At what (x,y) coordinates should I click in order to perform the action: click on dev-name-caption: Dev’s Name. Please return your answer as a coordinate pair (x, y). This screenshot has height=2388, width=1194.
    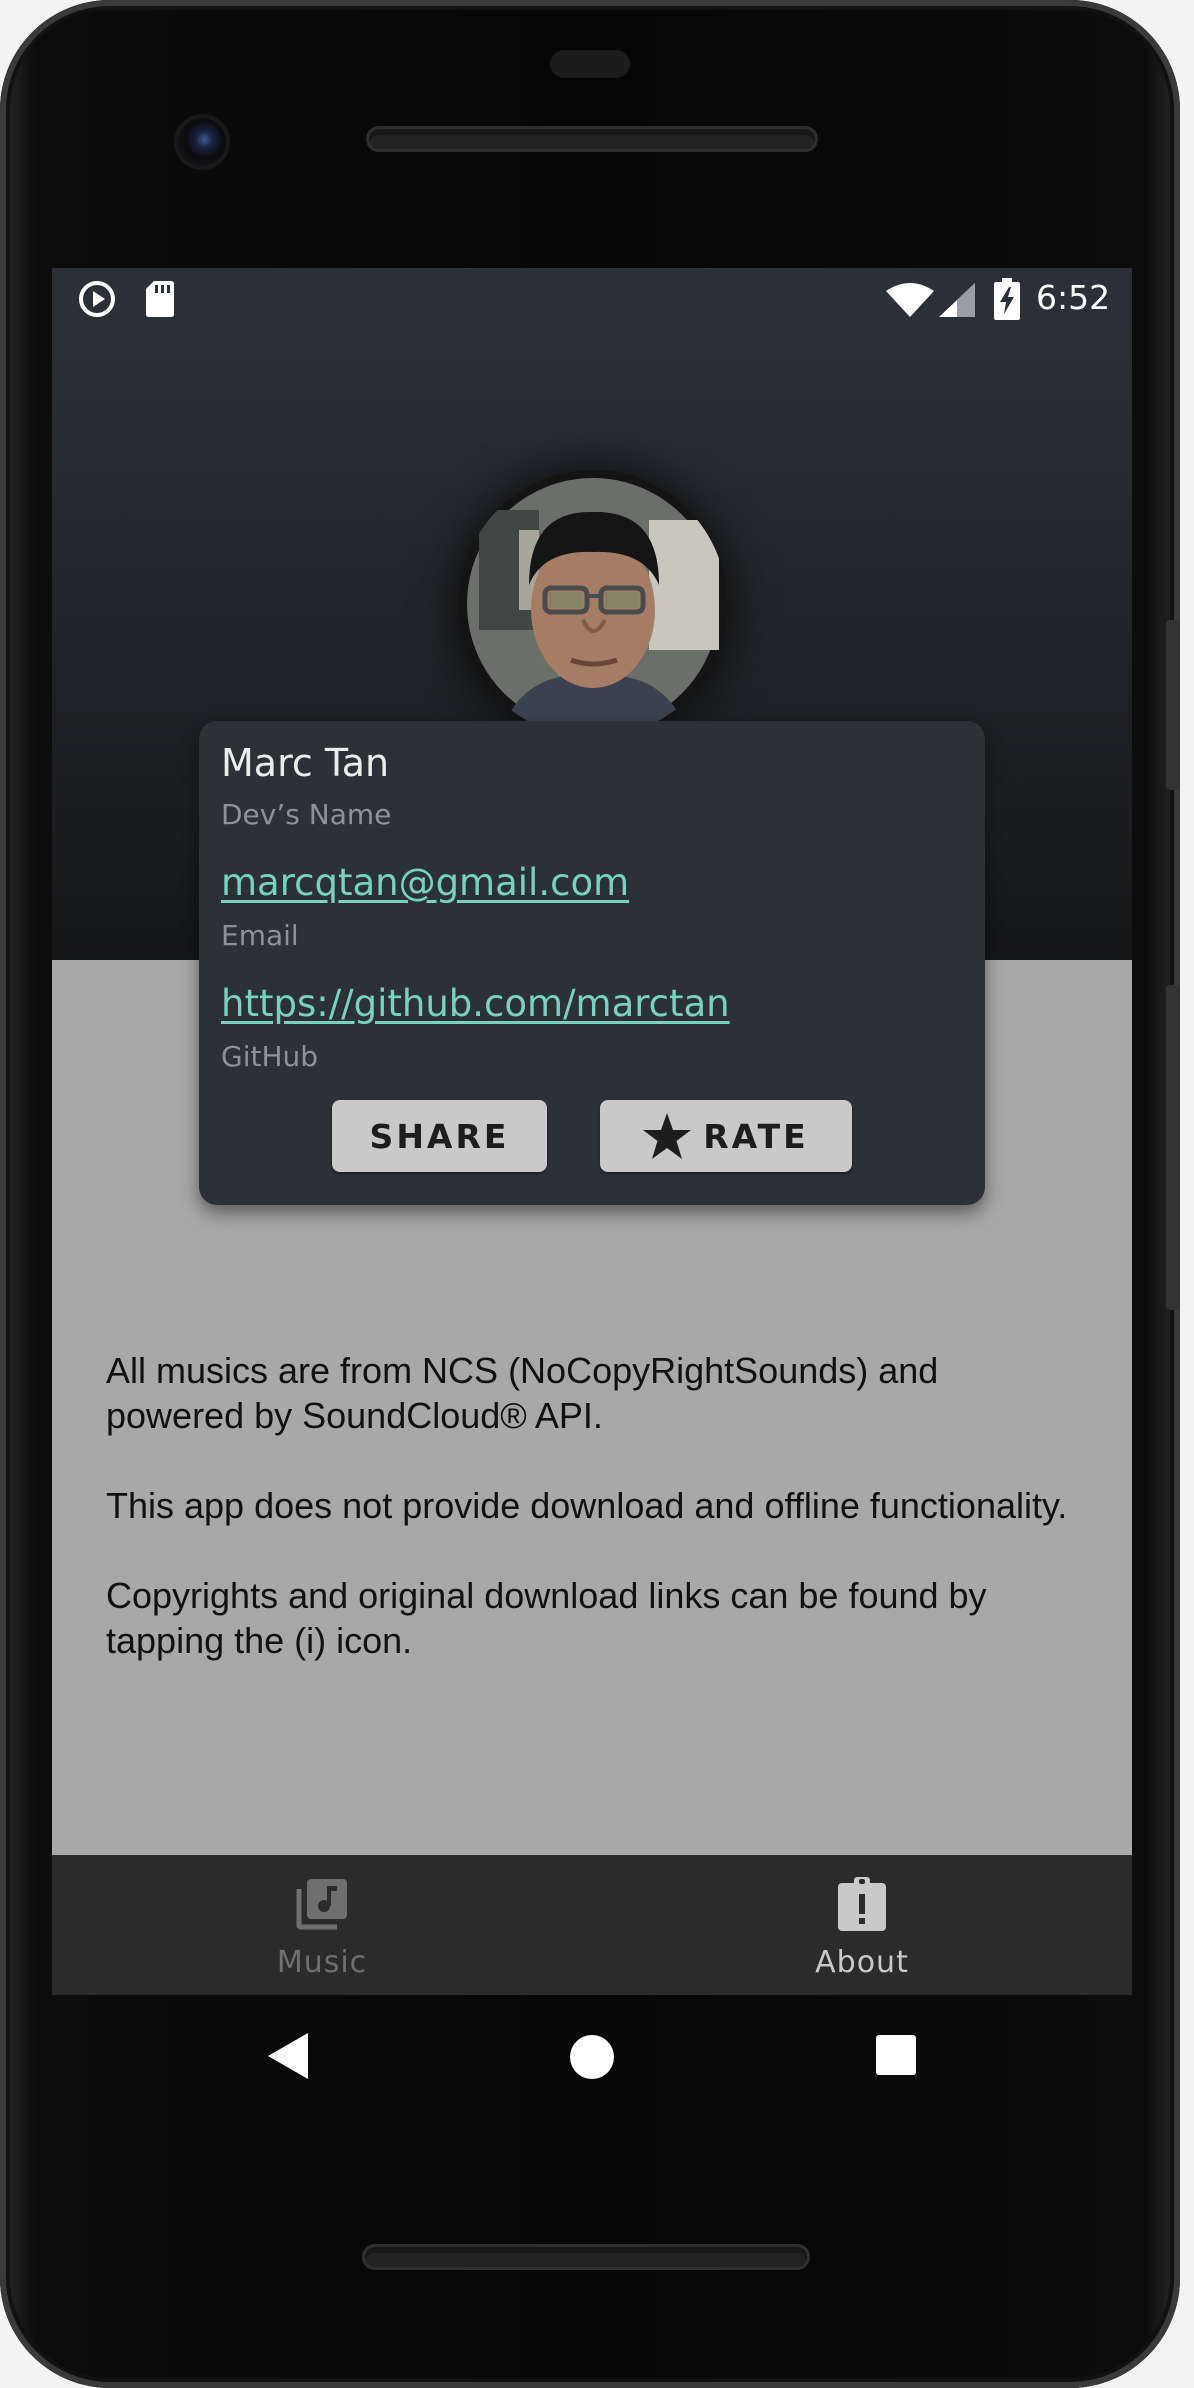
    Looking at the image, I should click on (306, 814).